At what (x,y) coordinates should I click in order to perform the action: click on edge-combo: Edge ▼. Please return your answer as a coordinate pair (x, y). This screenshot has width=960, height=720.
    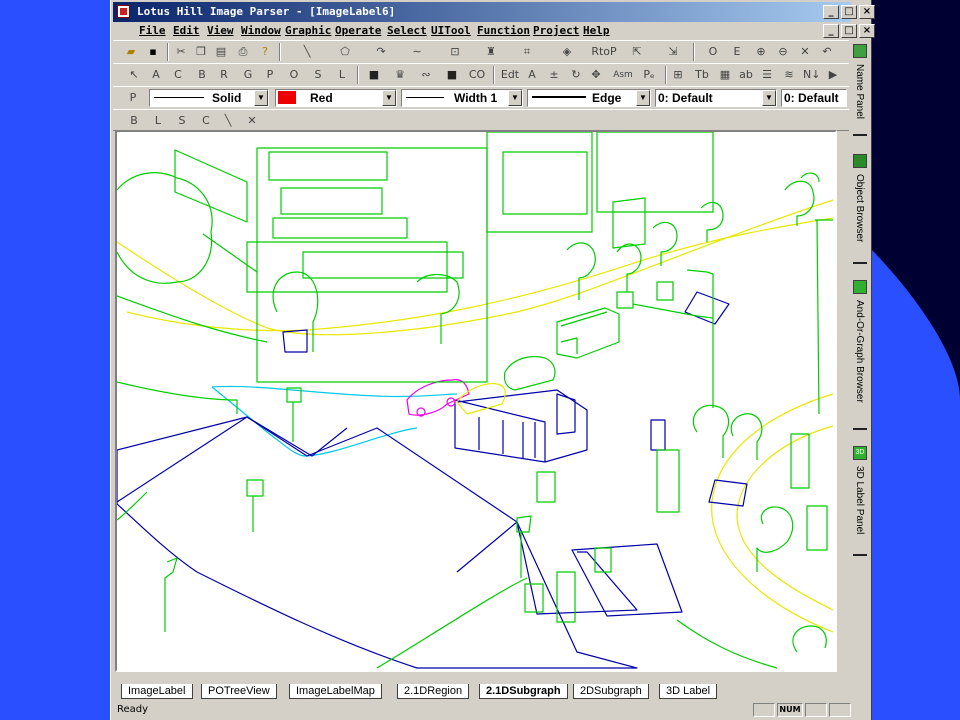
    Looking at the image, I should click on (589, 98).